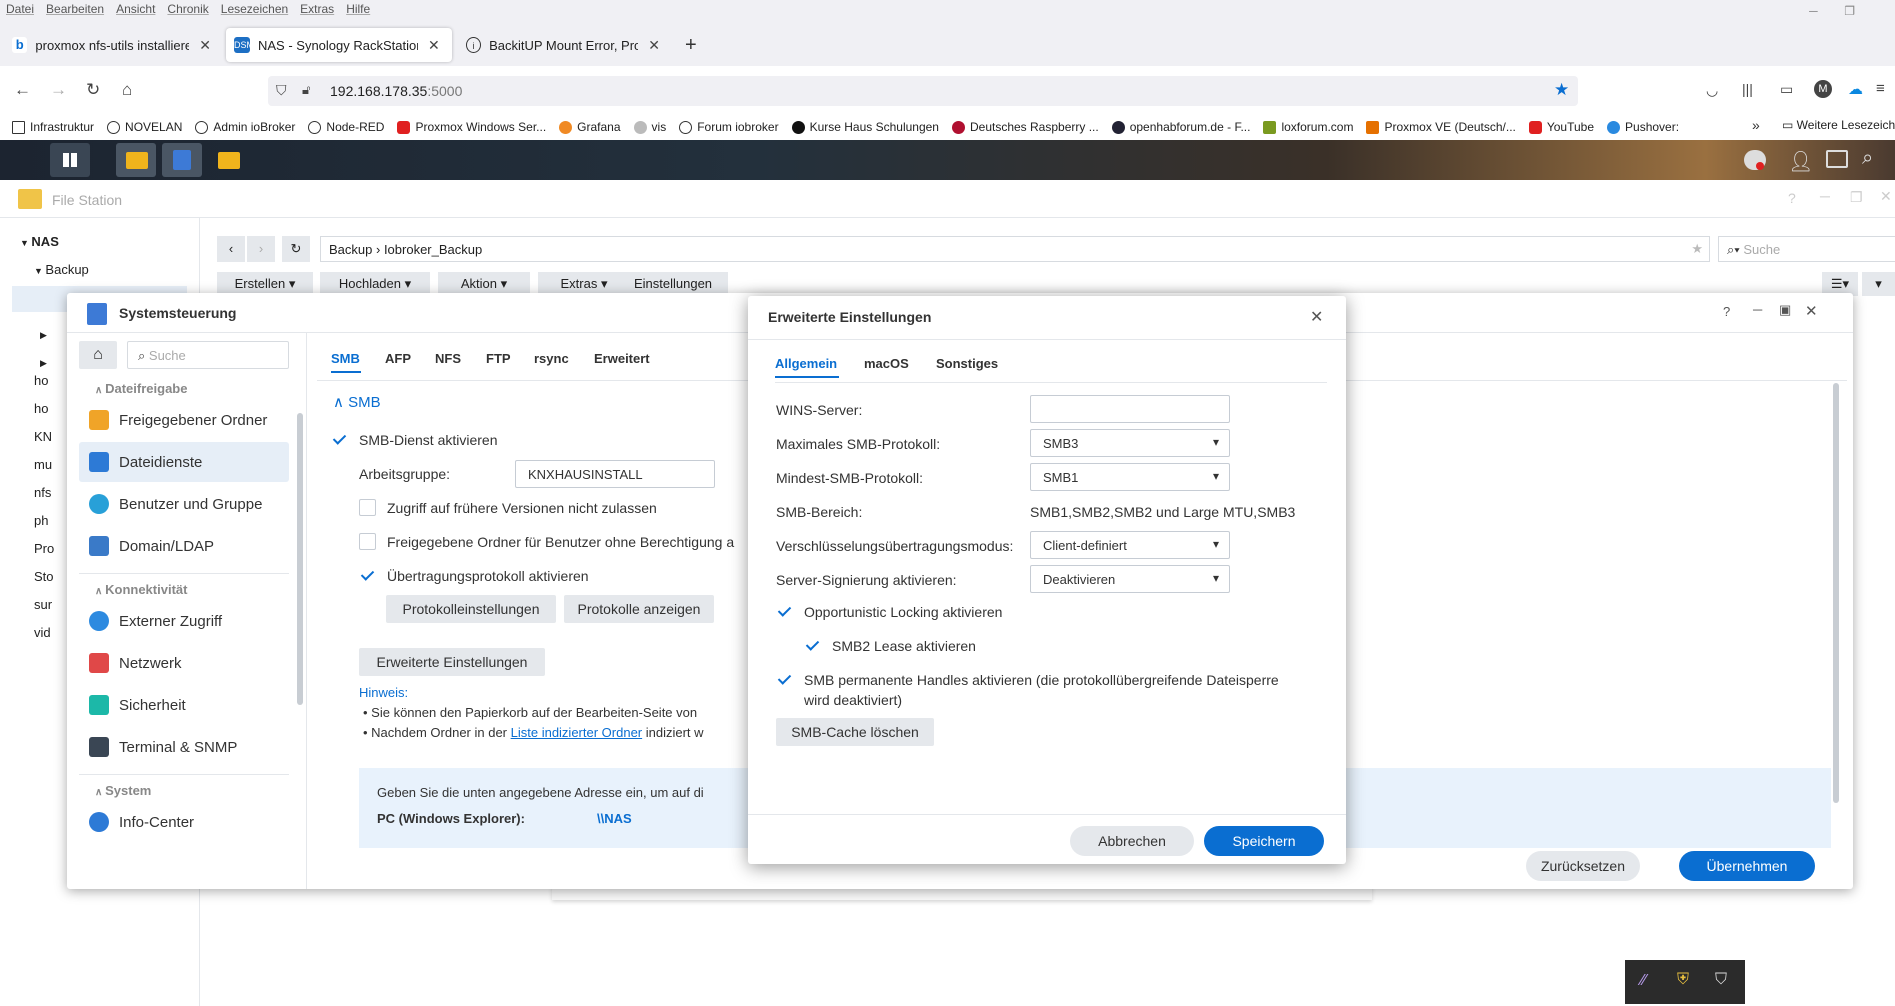 The image size is (1895, 1006). I want to click on bookmark: Kurse Haus Schulungen, so click(865, 127).